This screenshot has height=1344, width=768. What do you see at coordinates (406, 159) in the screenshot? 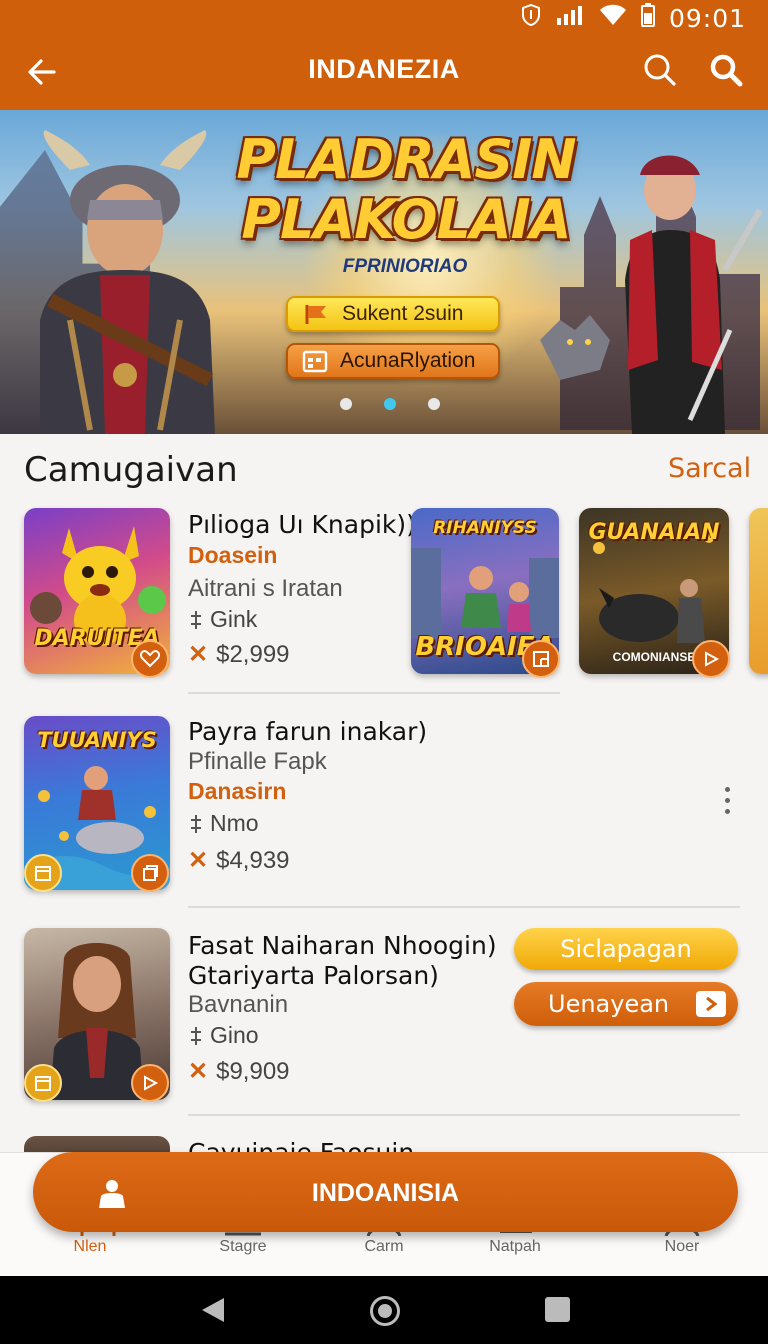
I see `banner-title-line-1: PLADRASIN` at bounding box center [406, 159].